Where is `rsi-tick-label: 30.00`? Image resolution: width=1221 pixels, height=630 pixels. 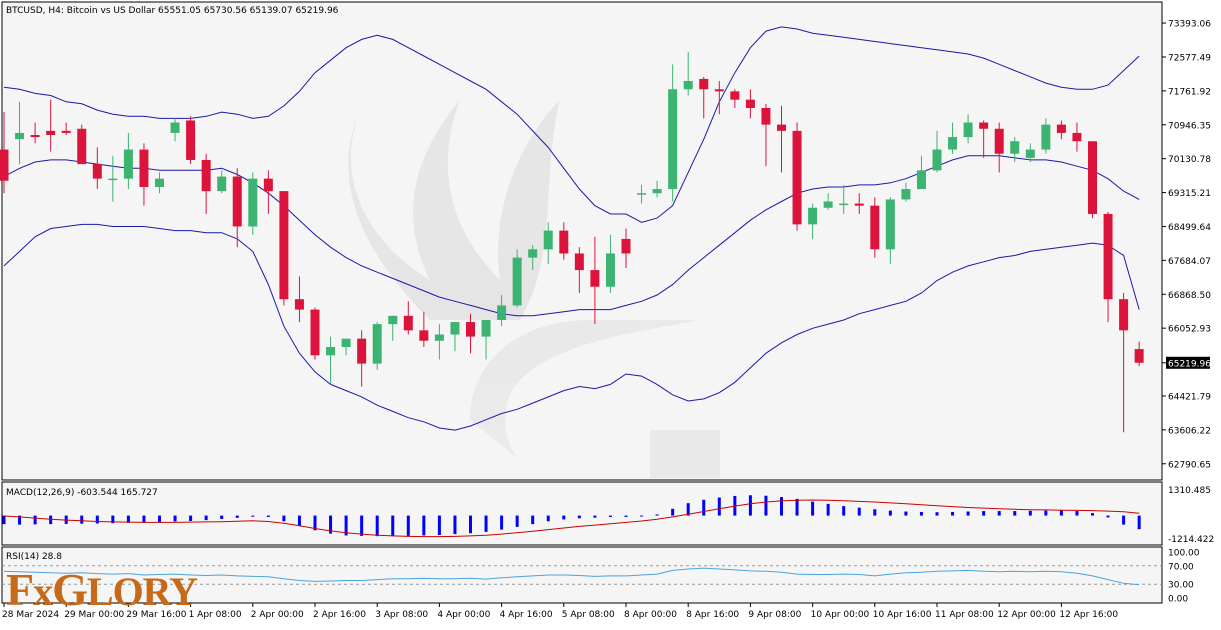
rsi-tick-label: 30.00 is located at coordinates (1181, 586).